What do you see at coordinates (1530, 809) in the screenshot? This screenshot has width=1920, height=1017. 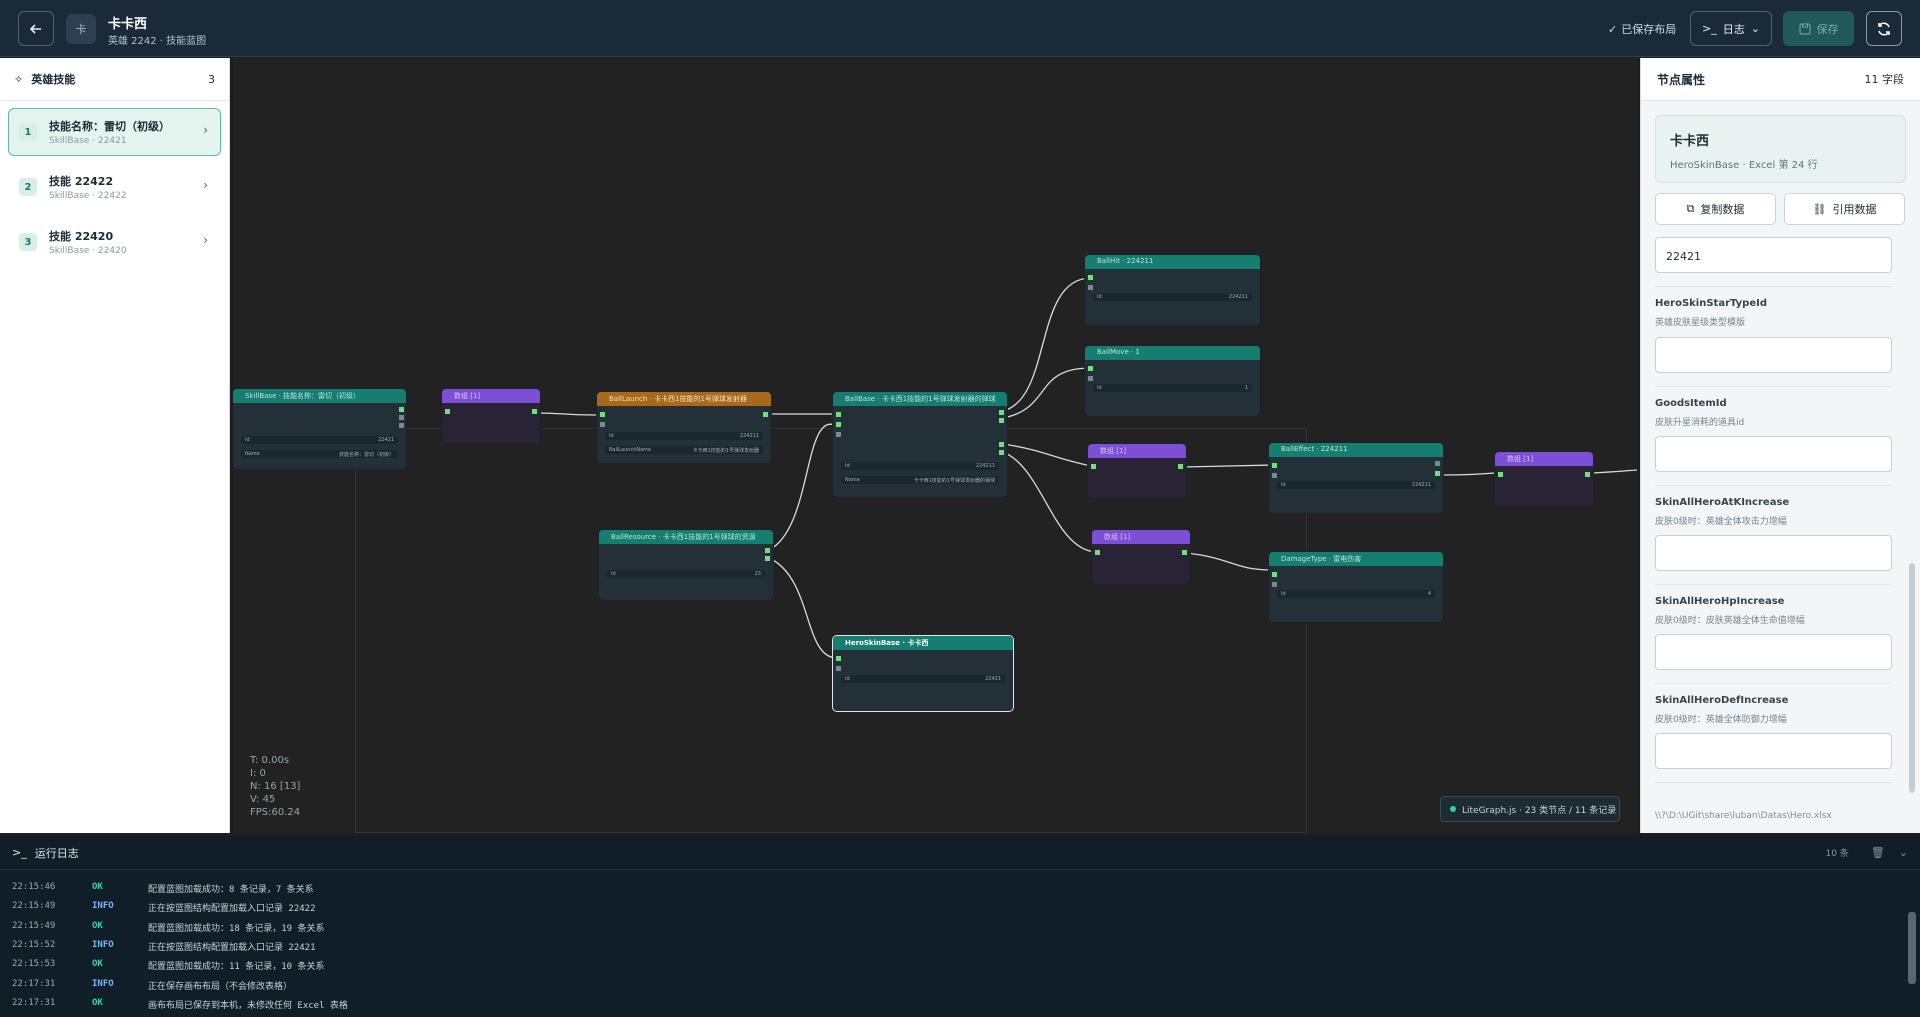 I see `litegraph-badge: LiteGraph.js · 23 类节点 / 11 条记录` at bounding box center [1530, 809].